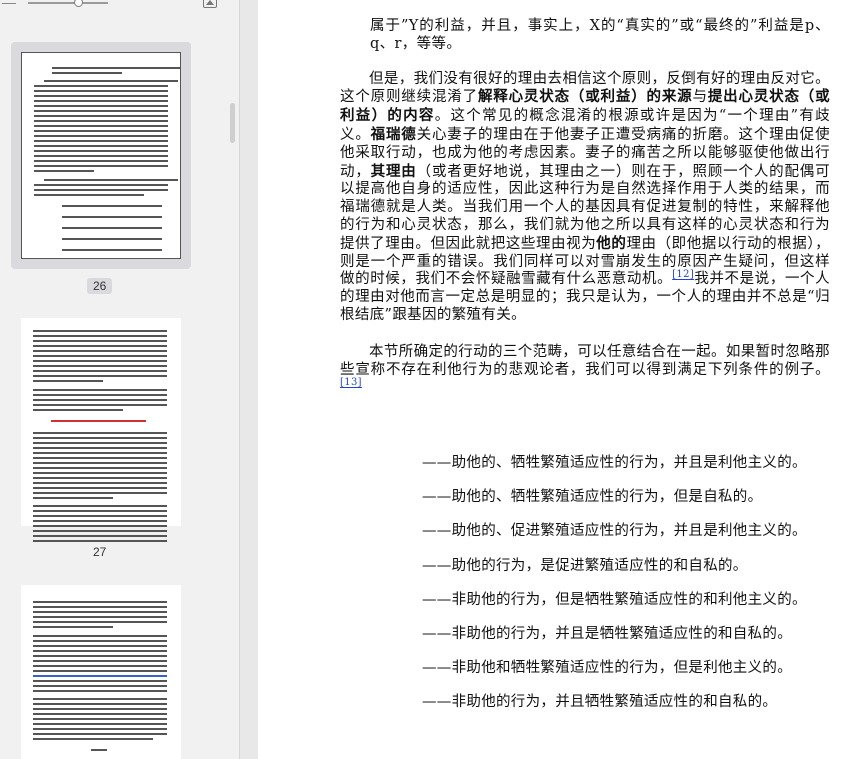 This screenshot has height=759, width=846. What do you see at coordinates (9, 2) in the screenshot?
I see `zoom-out-icon` at bounding box center [9, 2].